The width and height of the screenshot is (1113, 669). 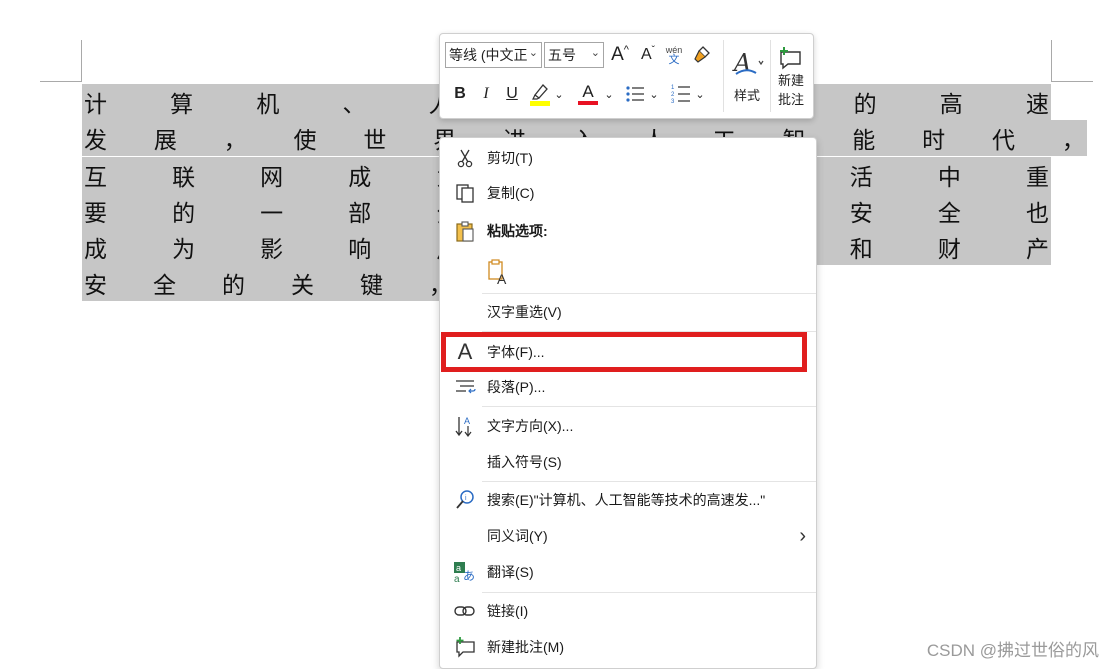 I want to click on text-direction-icon: A, so click(x=465, y=426).